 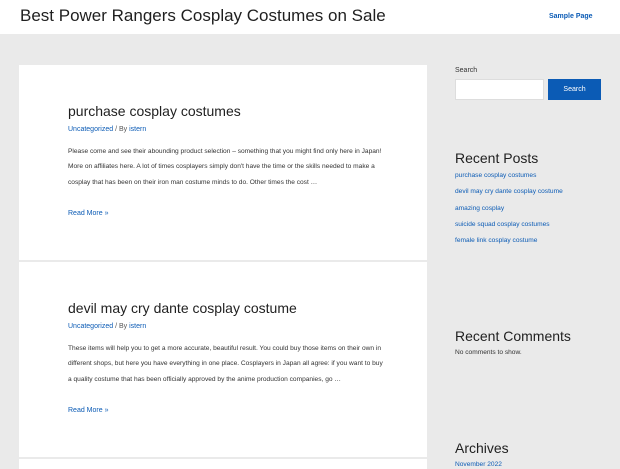 What do you see at coordinates (497, 158) in the screenshot?
I see `recent-posts-title: Recent Posts` at bounding box center [497, 158].